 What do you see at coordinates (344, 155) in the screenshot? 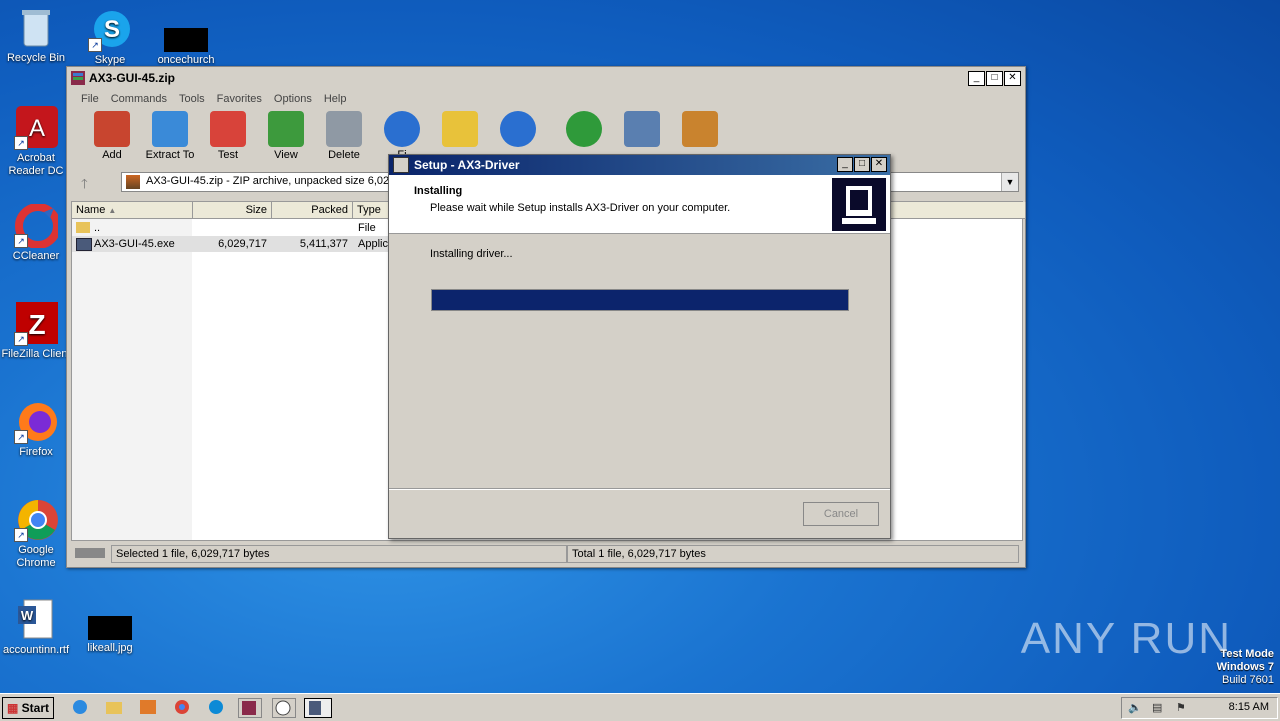
I see `delete-label: Delete` at bounding box center [344, 155].